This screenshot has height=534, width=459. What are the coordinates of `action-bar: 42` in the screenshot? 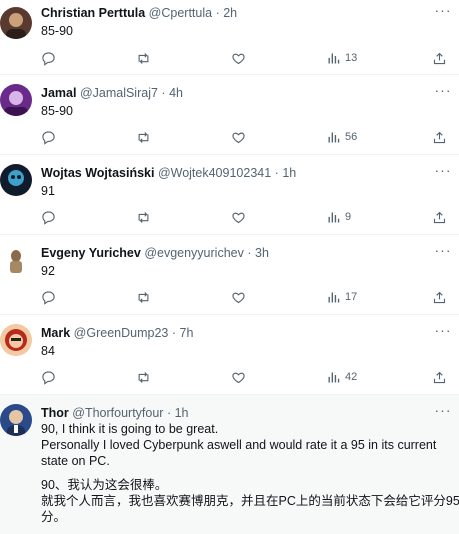 It's located at (244, 377).